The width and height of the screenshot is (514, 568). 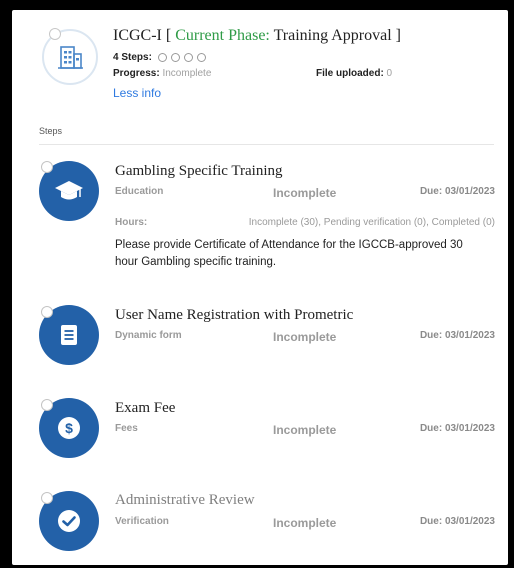 What do you see at coordinates (126, 428) in the screenshot?
I see `step-type: Fees` at bounding box center [126, 428].